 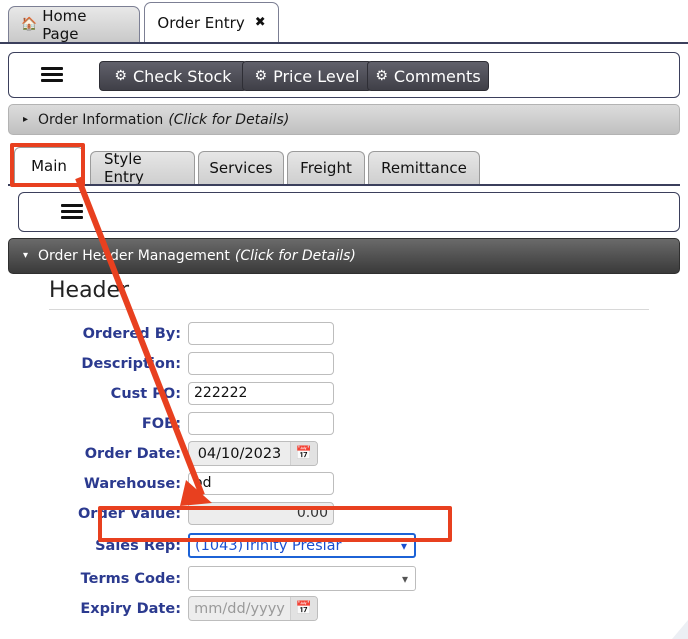 I want to click on form-row-sales-rep: Sales Rep: (1043)Trinity Preslar ▾, so click(x=349, y=545).